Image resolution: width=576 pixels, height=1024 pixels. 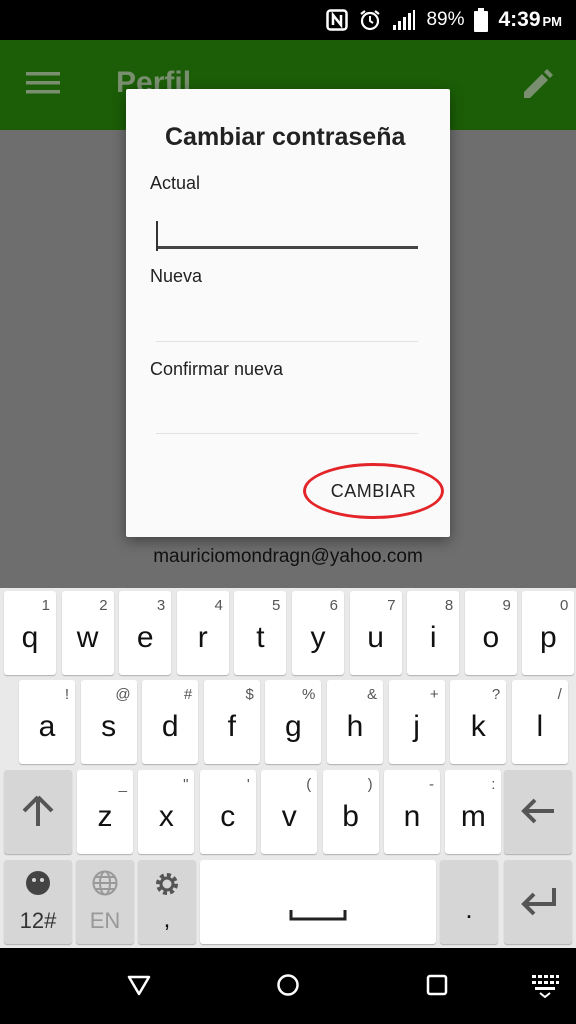 What do you see at coordinates (318, 637) in the screenshot?
I see `key-label: y` at bounding box center [318, 637].